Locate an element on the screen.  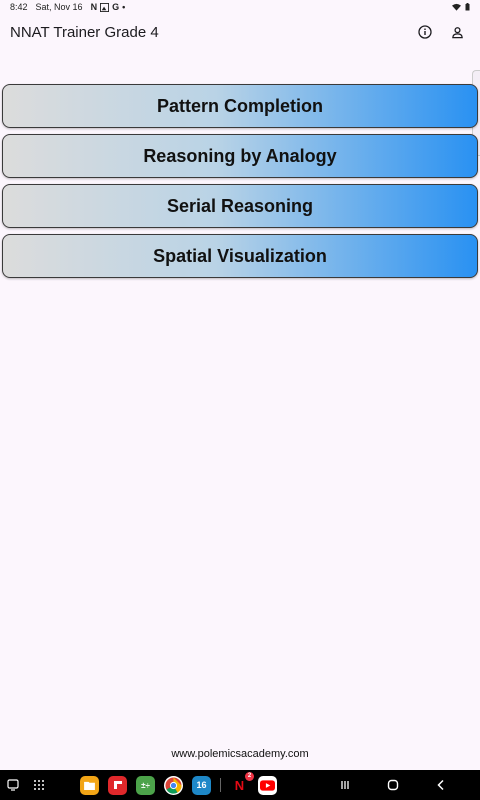
app-bar: NNAT Trainer Grade 4 is located at coordinates (240, 32).